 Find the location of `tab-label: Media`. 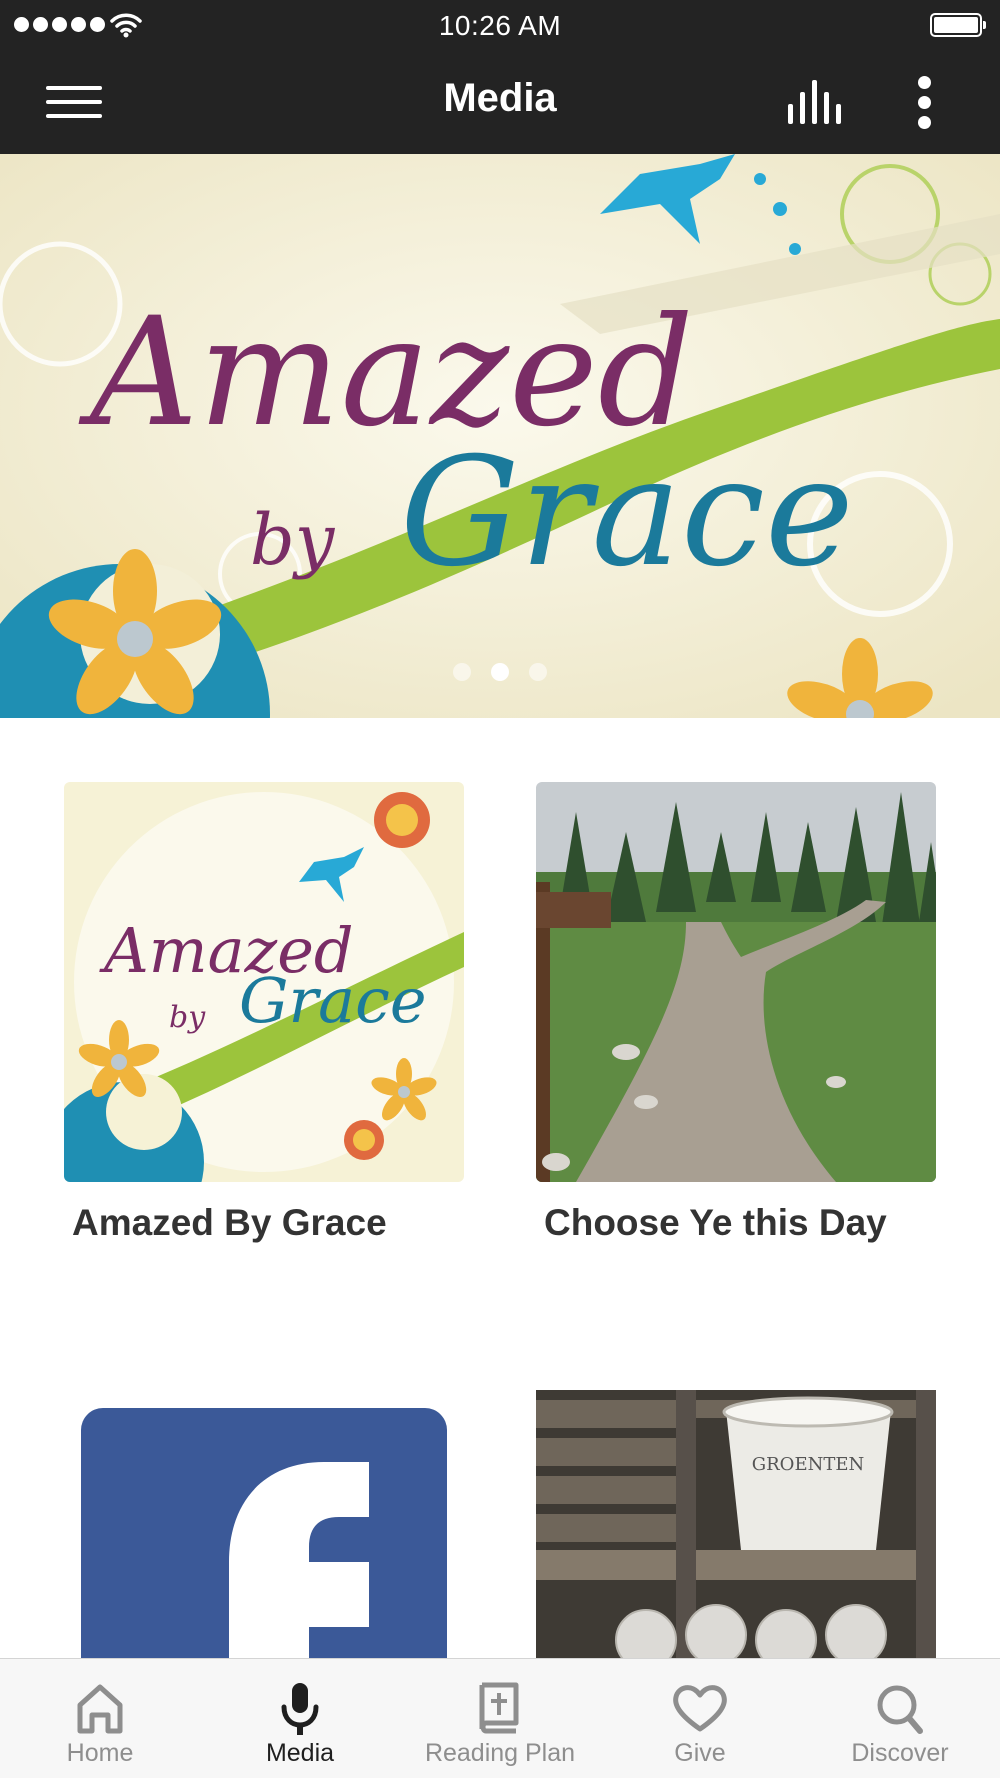

tab-label: Media is located at coordinates (300, 1753).